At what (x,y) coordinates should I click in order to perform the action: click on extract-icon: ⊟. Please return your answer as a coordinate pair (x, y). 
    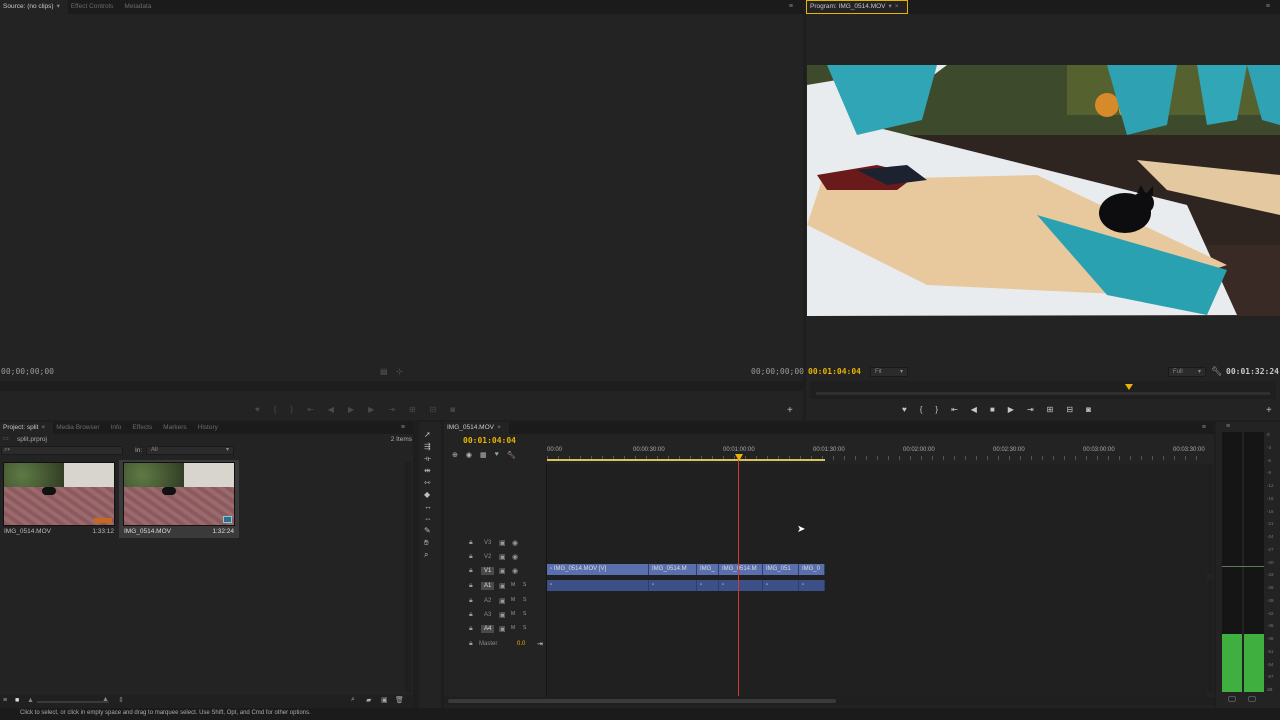
    Looking at the image, I should click on (1069, 409).